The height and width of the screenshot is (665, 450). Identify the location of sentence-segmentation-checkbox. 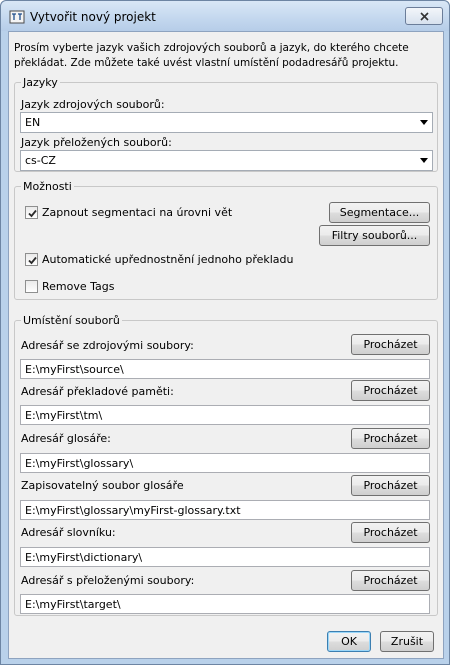
(31, 212).